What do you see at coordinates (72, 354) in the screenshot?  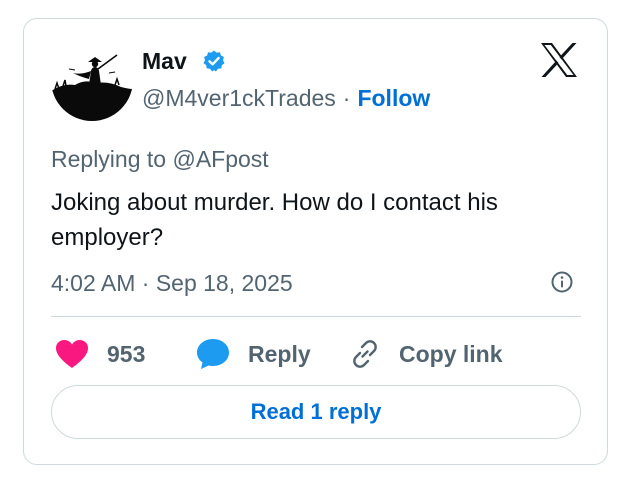 I see `heart-icon` at bounding box center [72, 354].